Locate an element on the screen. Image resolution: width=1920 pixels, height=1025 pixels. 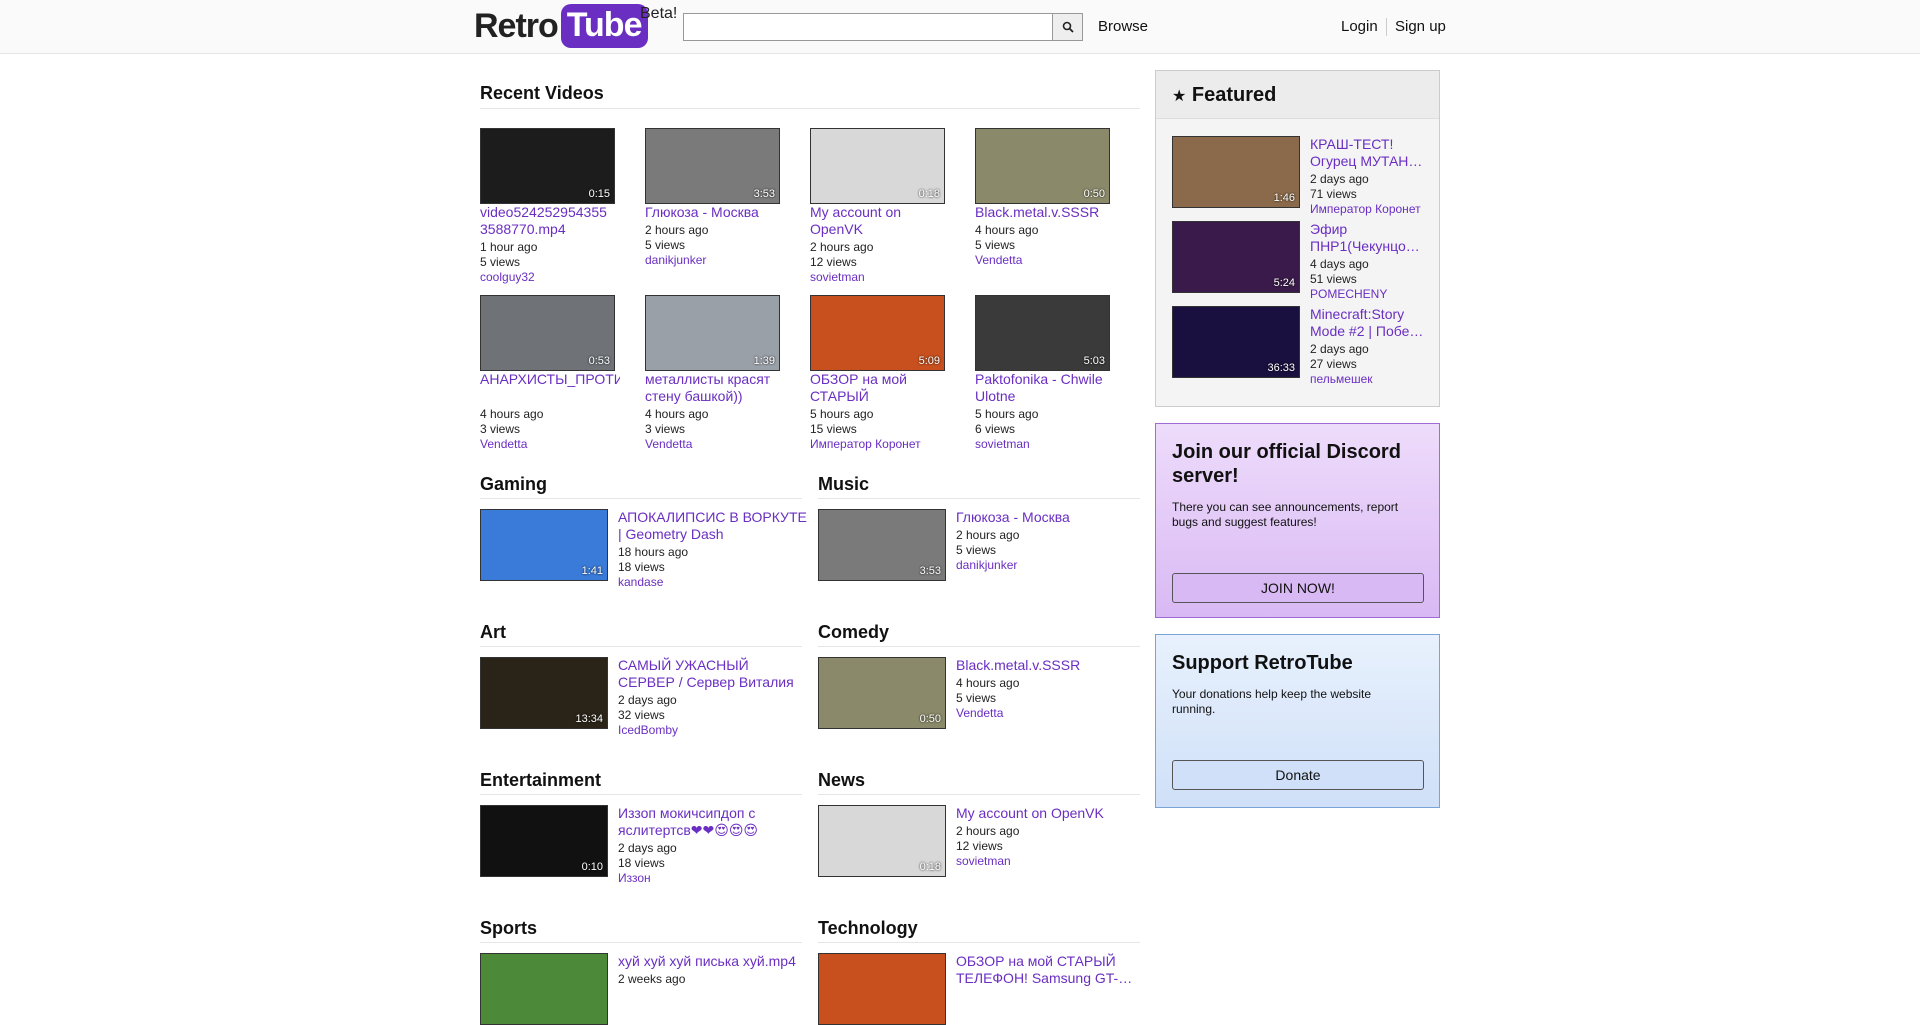
video-title-link: Paktofonika - Chwile Ulotne is located at coordinates (1045, 388).